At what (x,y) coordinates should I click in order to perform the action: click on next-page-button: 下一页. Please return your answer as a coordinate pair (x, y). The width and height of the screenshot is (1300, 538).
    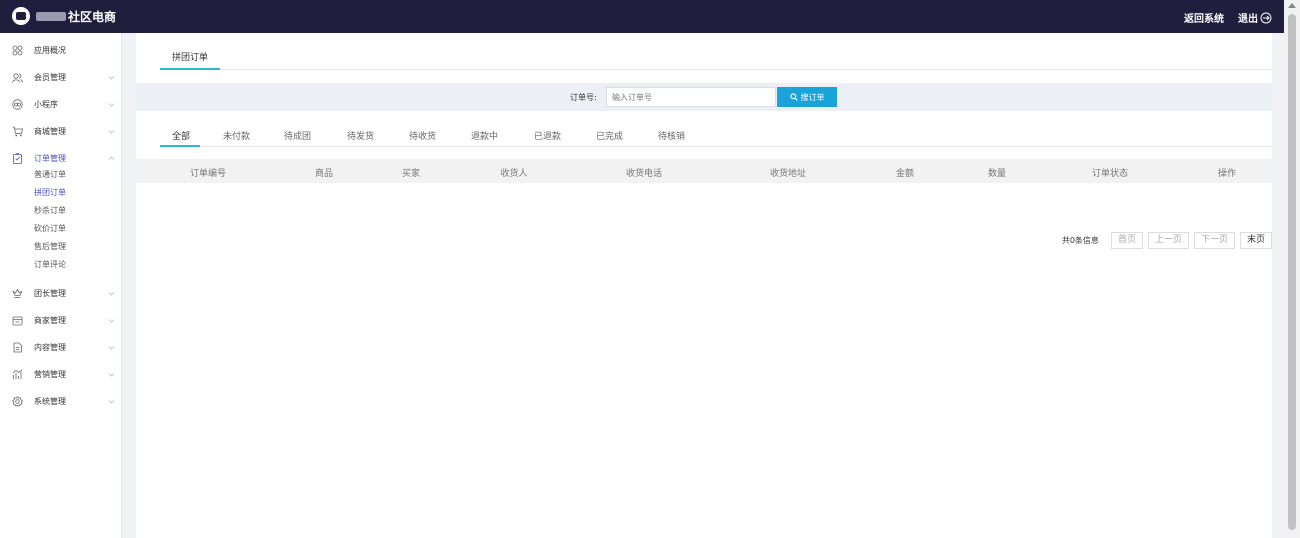
    Looking at the image, I should click on (1214, 240).